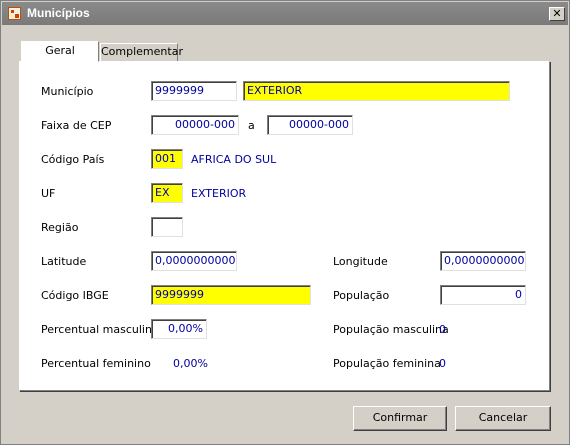  Describe the element at coordinates (73, 159) in the screenshot. I see `pais-label: Código País` at that location.